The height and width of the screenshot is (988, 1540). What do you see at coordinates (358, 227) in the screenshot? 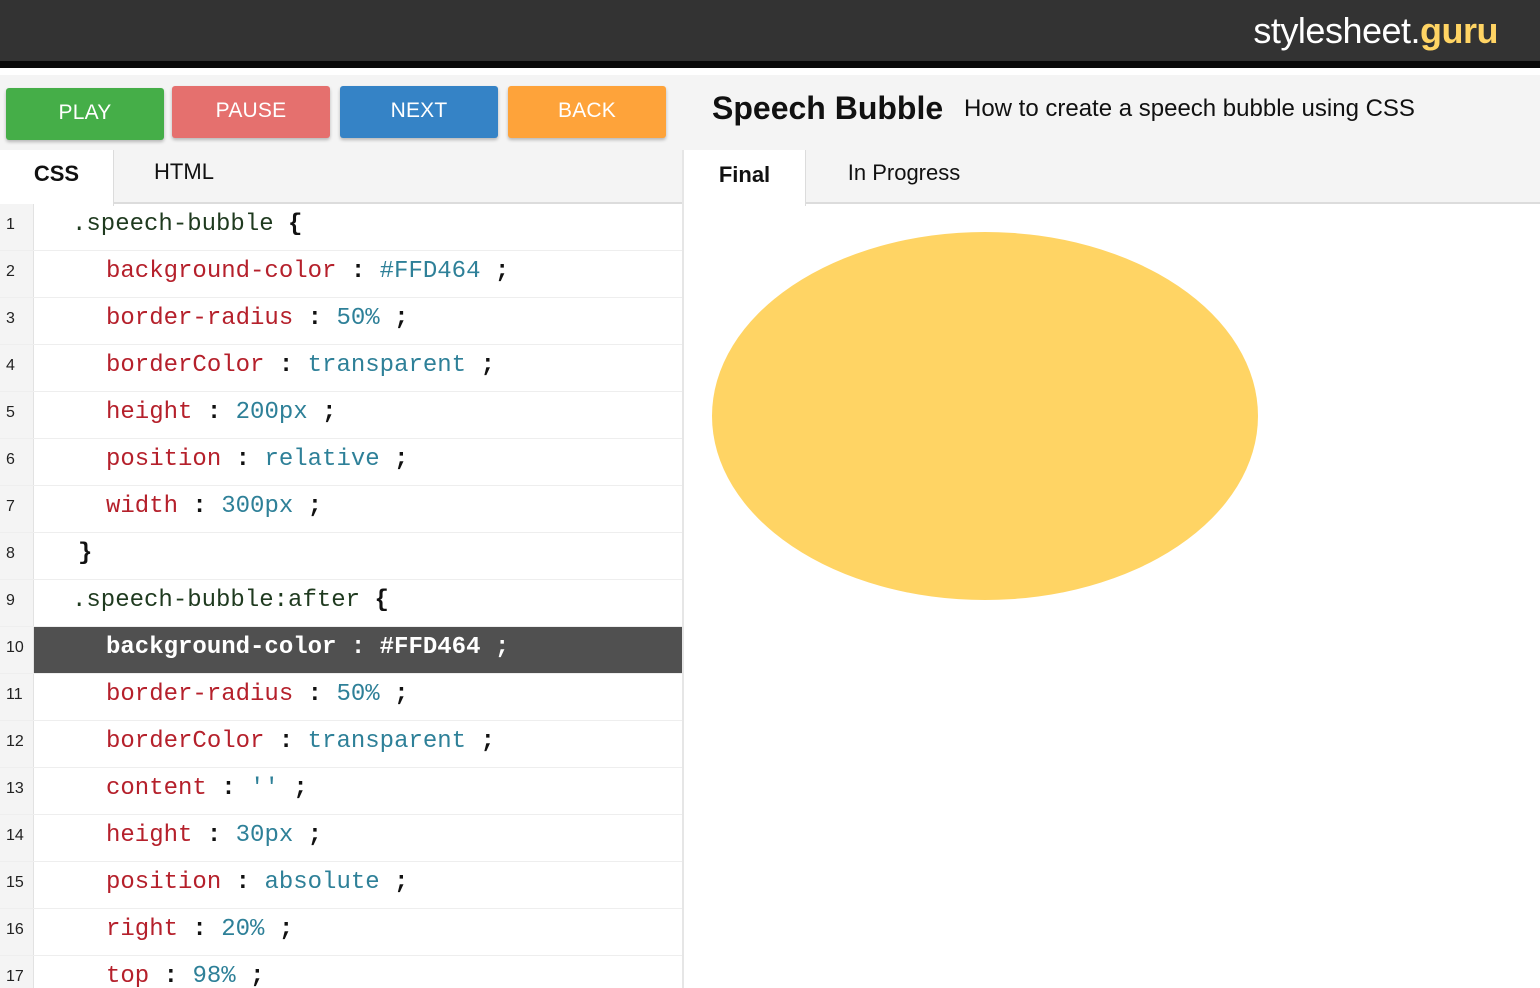
I see `code-text: .speech-bubble {` at bounding box center [358, 227].